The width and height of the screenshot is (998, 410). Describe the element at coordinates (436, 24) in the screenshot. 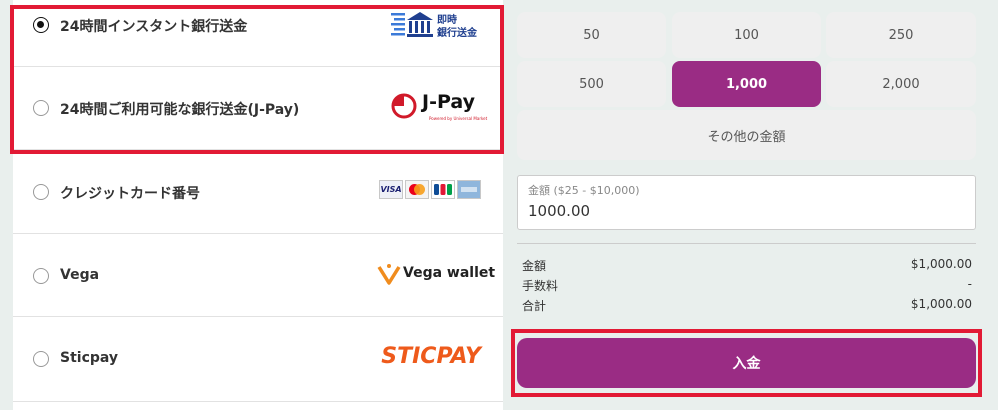

I see `instant-bank-logo: 即時 銀行送金` at that location.